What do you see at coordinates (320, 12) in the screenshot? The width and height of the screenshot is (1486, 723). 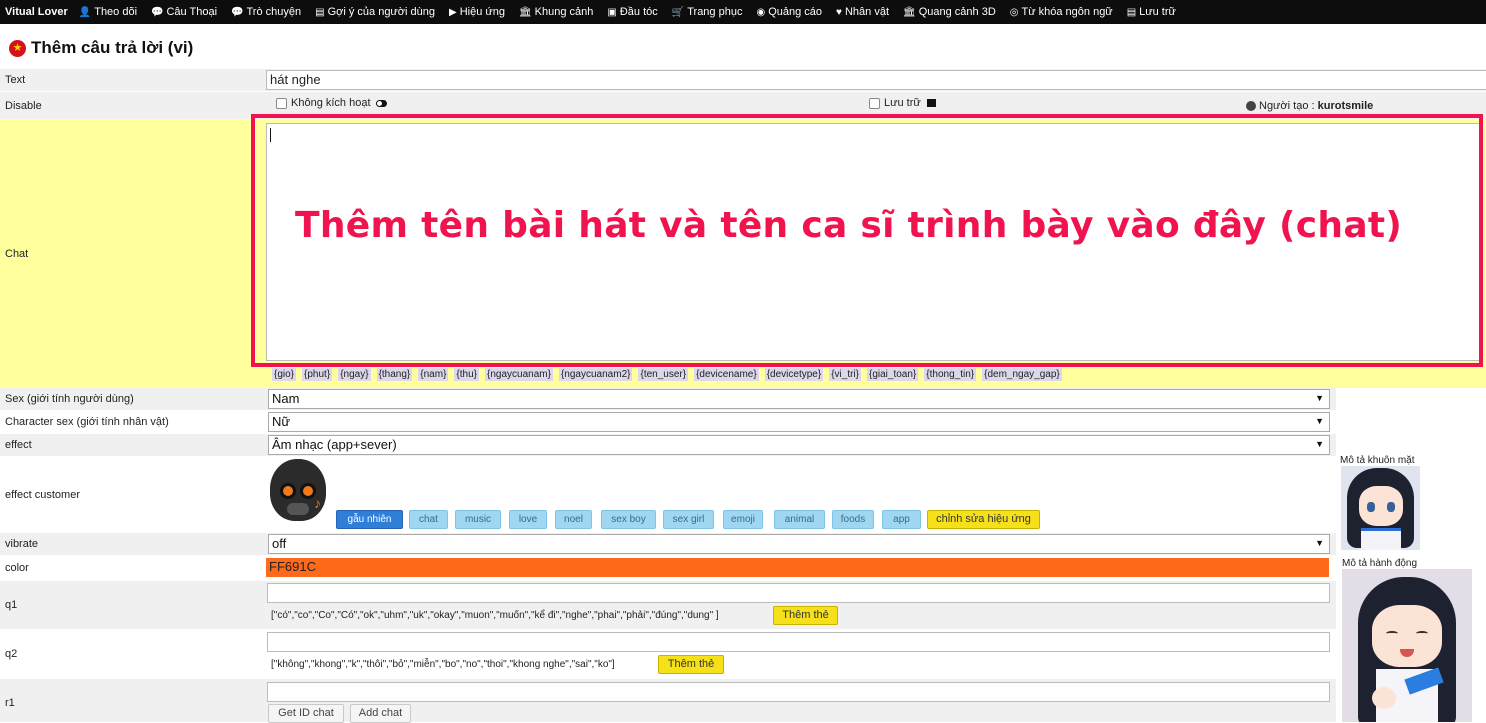 I see `list-icon: ▤` at bounding box center [320, 12].